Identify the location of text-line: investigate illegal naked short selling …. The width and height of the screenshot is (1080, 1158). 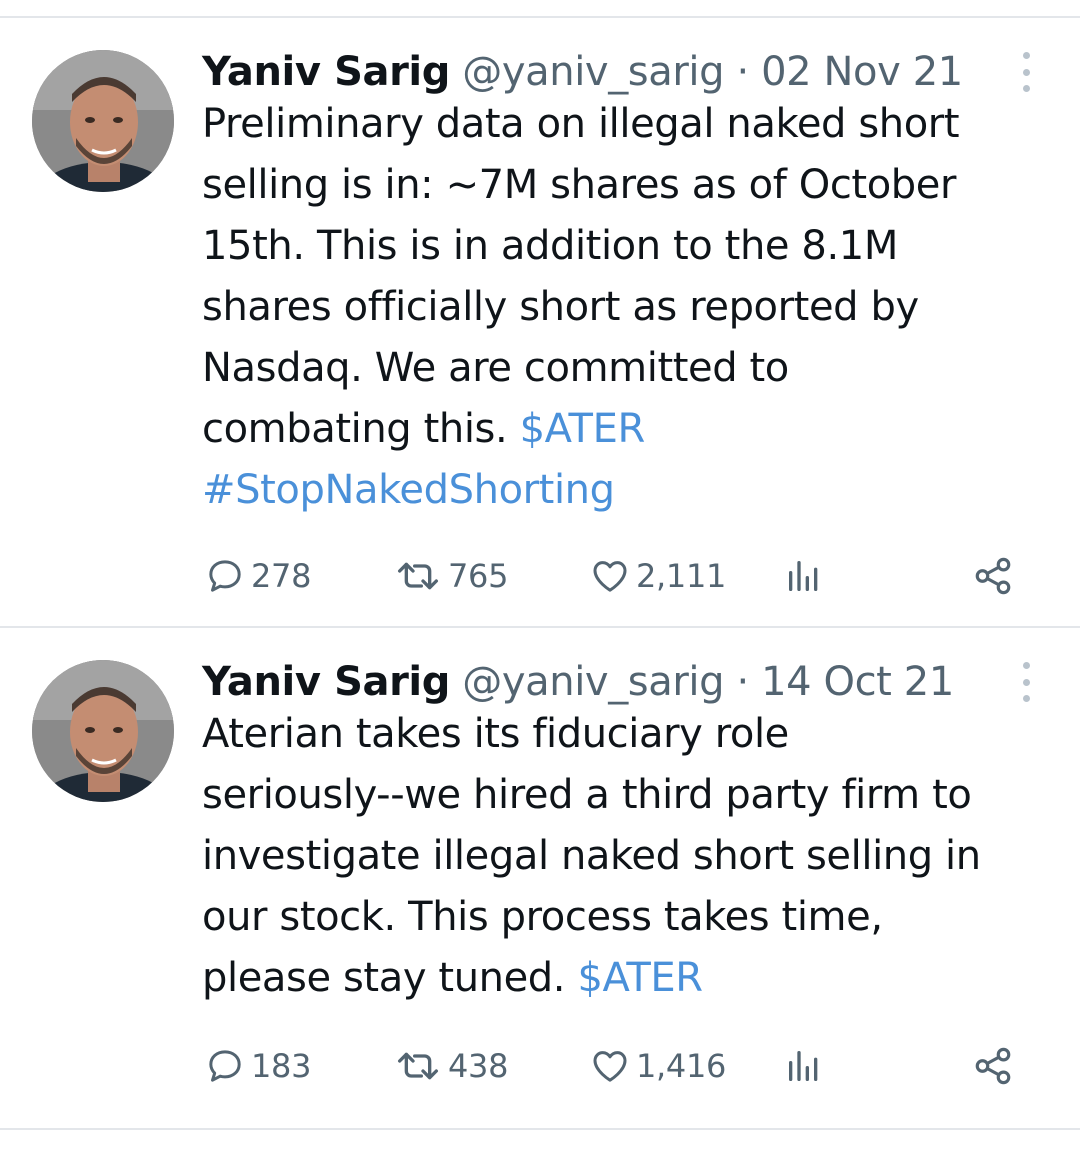
(591, 856).